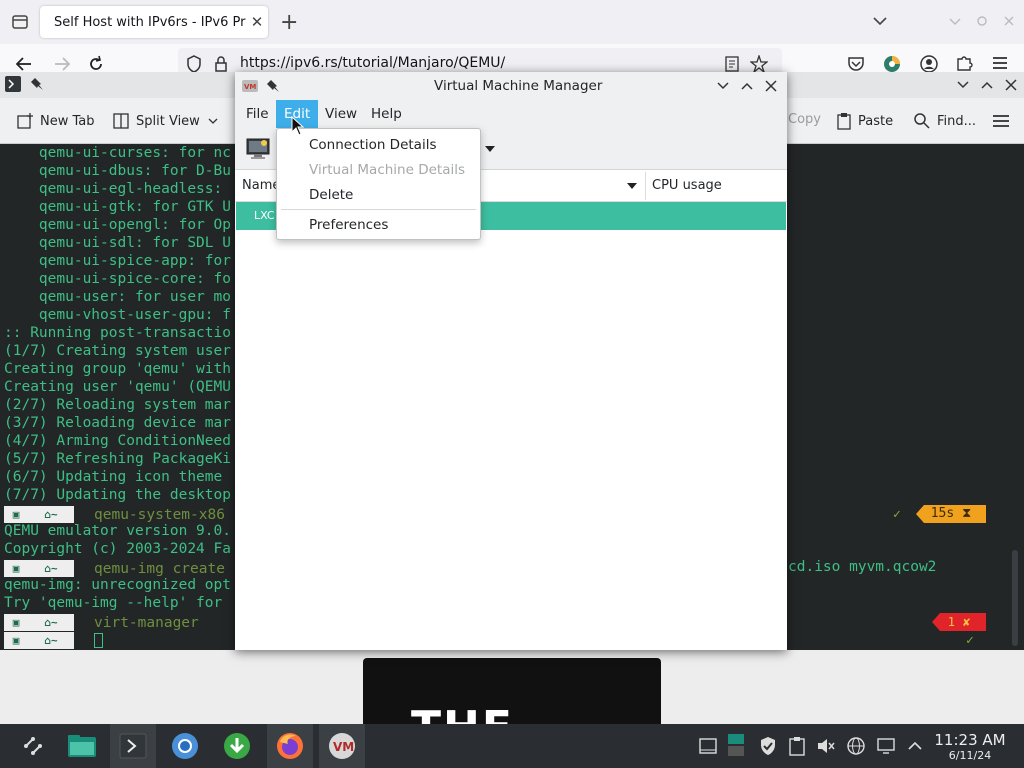 This screenshot has width=1024, height=768. I want to click on shield-icon, so click(194, 64).